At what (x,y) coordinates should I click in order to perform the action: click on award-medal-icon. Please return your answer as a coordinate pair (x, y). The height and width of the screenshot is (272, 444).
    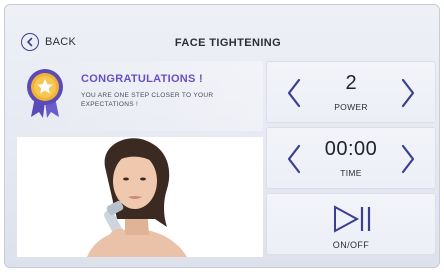
    Looking at the image, I should click on (45, 93).